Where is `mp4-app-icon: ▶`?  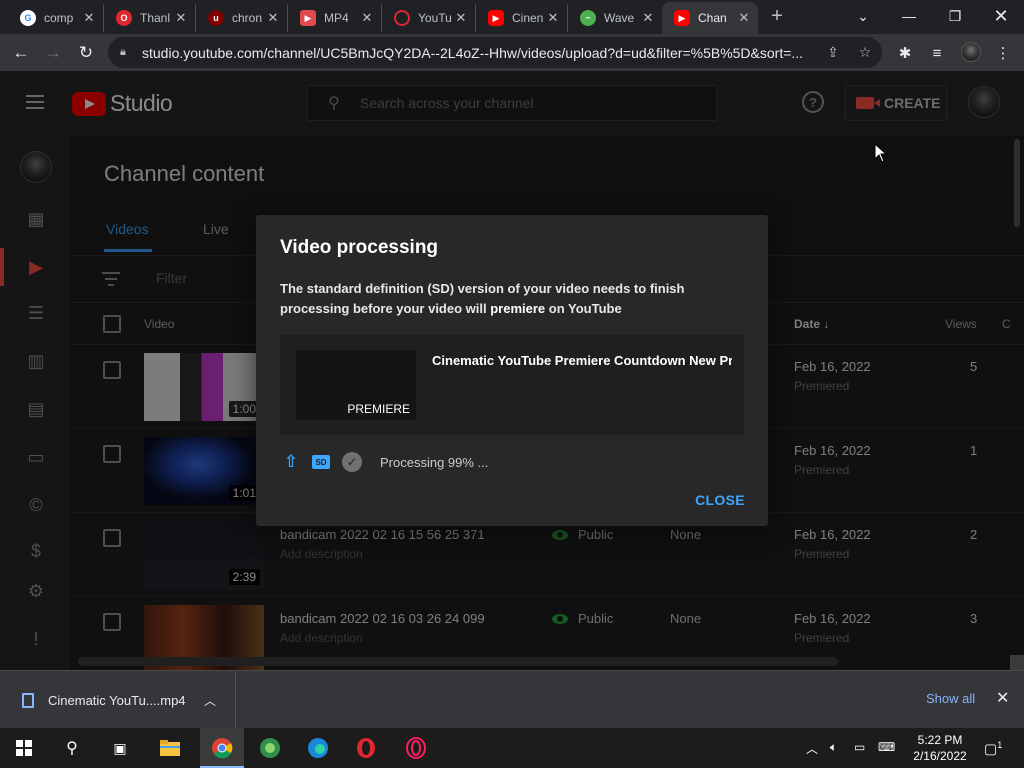
mp4-app-icon: ▶ is located at coordinates (308, 18).